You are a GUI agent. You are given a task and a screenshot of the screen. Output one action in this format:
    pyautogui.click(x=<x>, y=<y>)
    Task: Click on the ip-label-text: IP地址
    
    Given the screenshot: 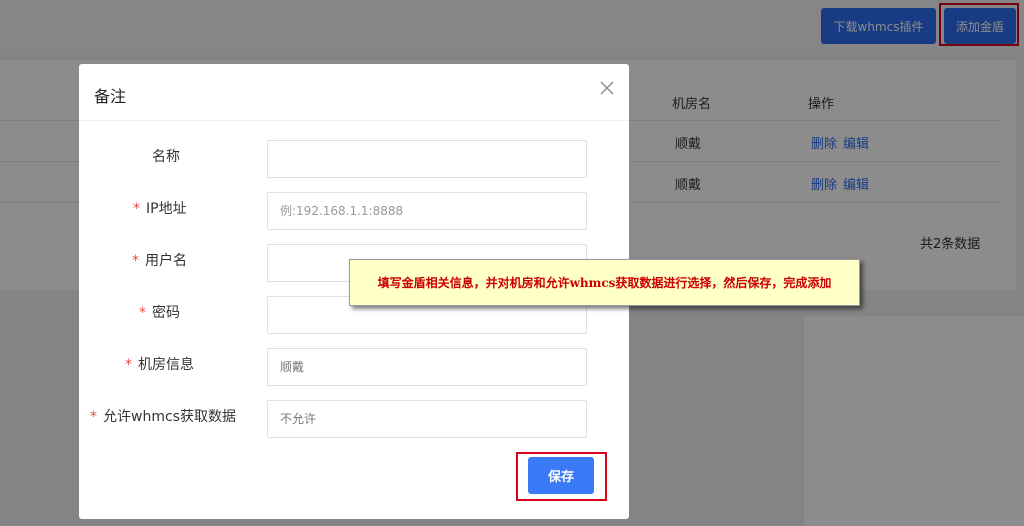 What is the action you would take?
    pyautogui.click(x=166, y=209)
    